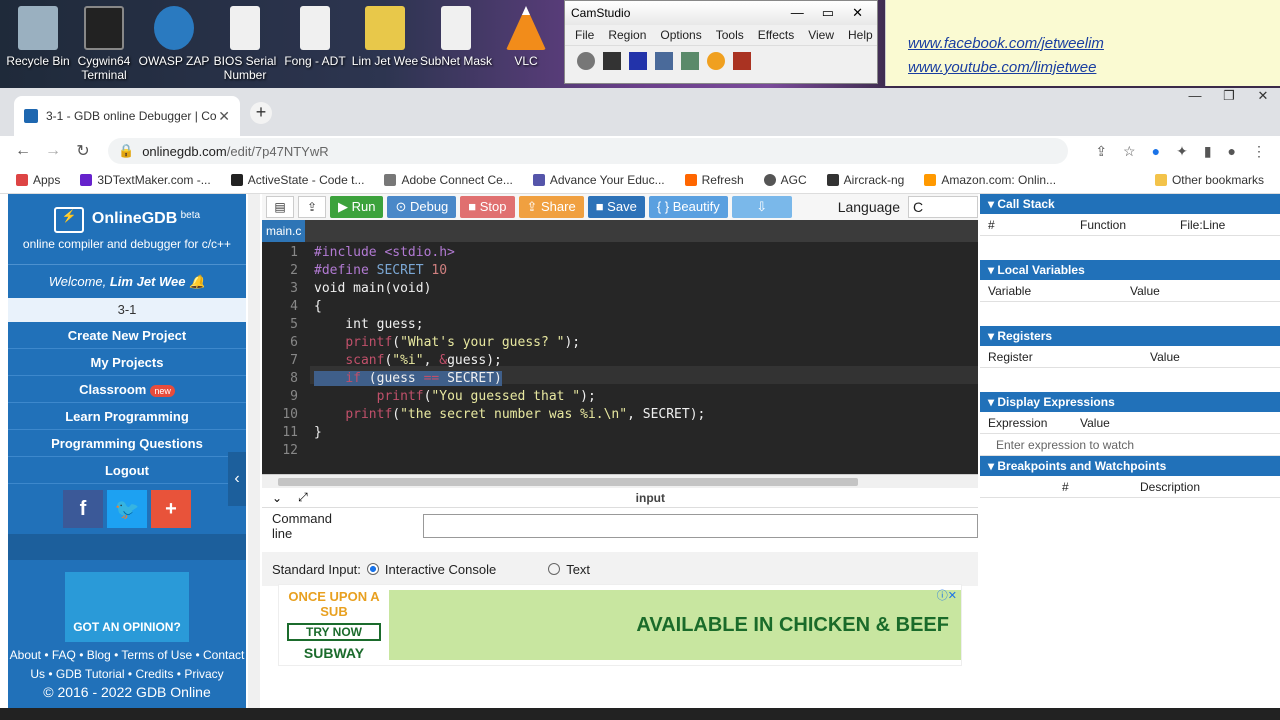 This screenshot has height=720, width=1280. Describe the element at coordinates (526, 37) in the screenshot. I see `desktop-icon-vlc: VLC` at that location.